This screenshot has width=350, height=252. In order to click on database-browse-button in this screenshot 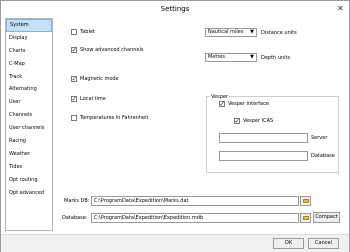, I will do `click(305, 218)`.